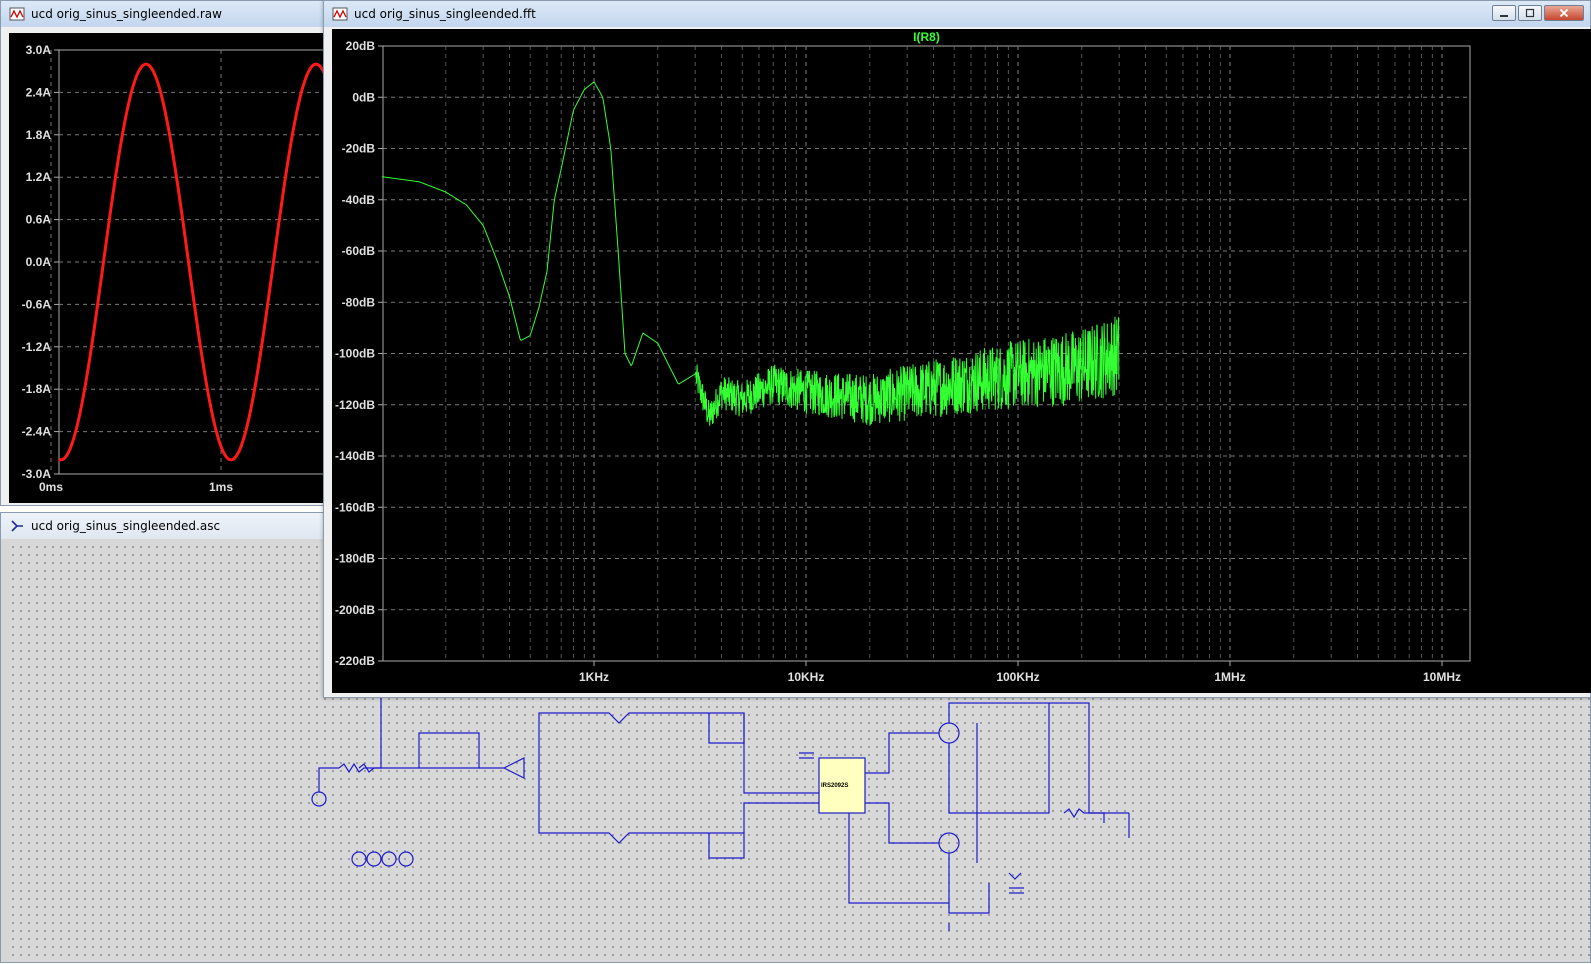 This screenshot has height=964, width=1591. What do you see at coordinates (355, 610) in the screenshot?
I see `y-tick-label: -200dB` at bounding box center [355, 610].